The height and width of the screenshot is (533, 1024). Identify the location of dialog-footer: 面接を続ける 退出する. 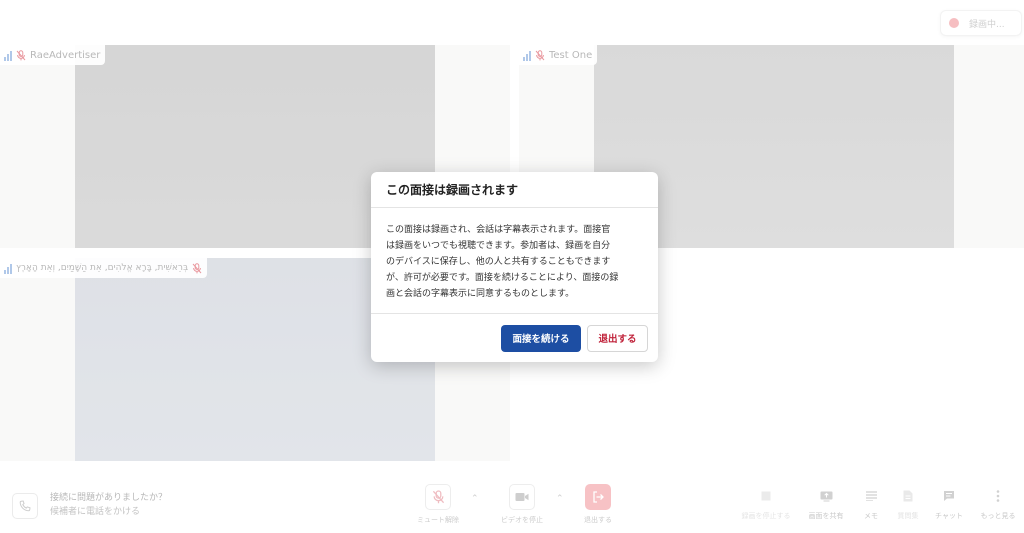
(514, 338).